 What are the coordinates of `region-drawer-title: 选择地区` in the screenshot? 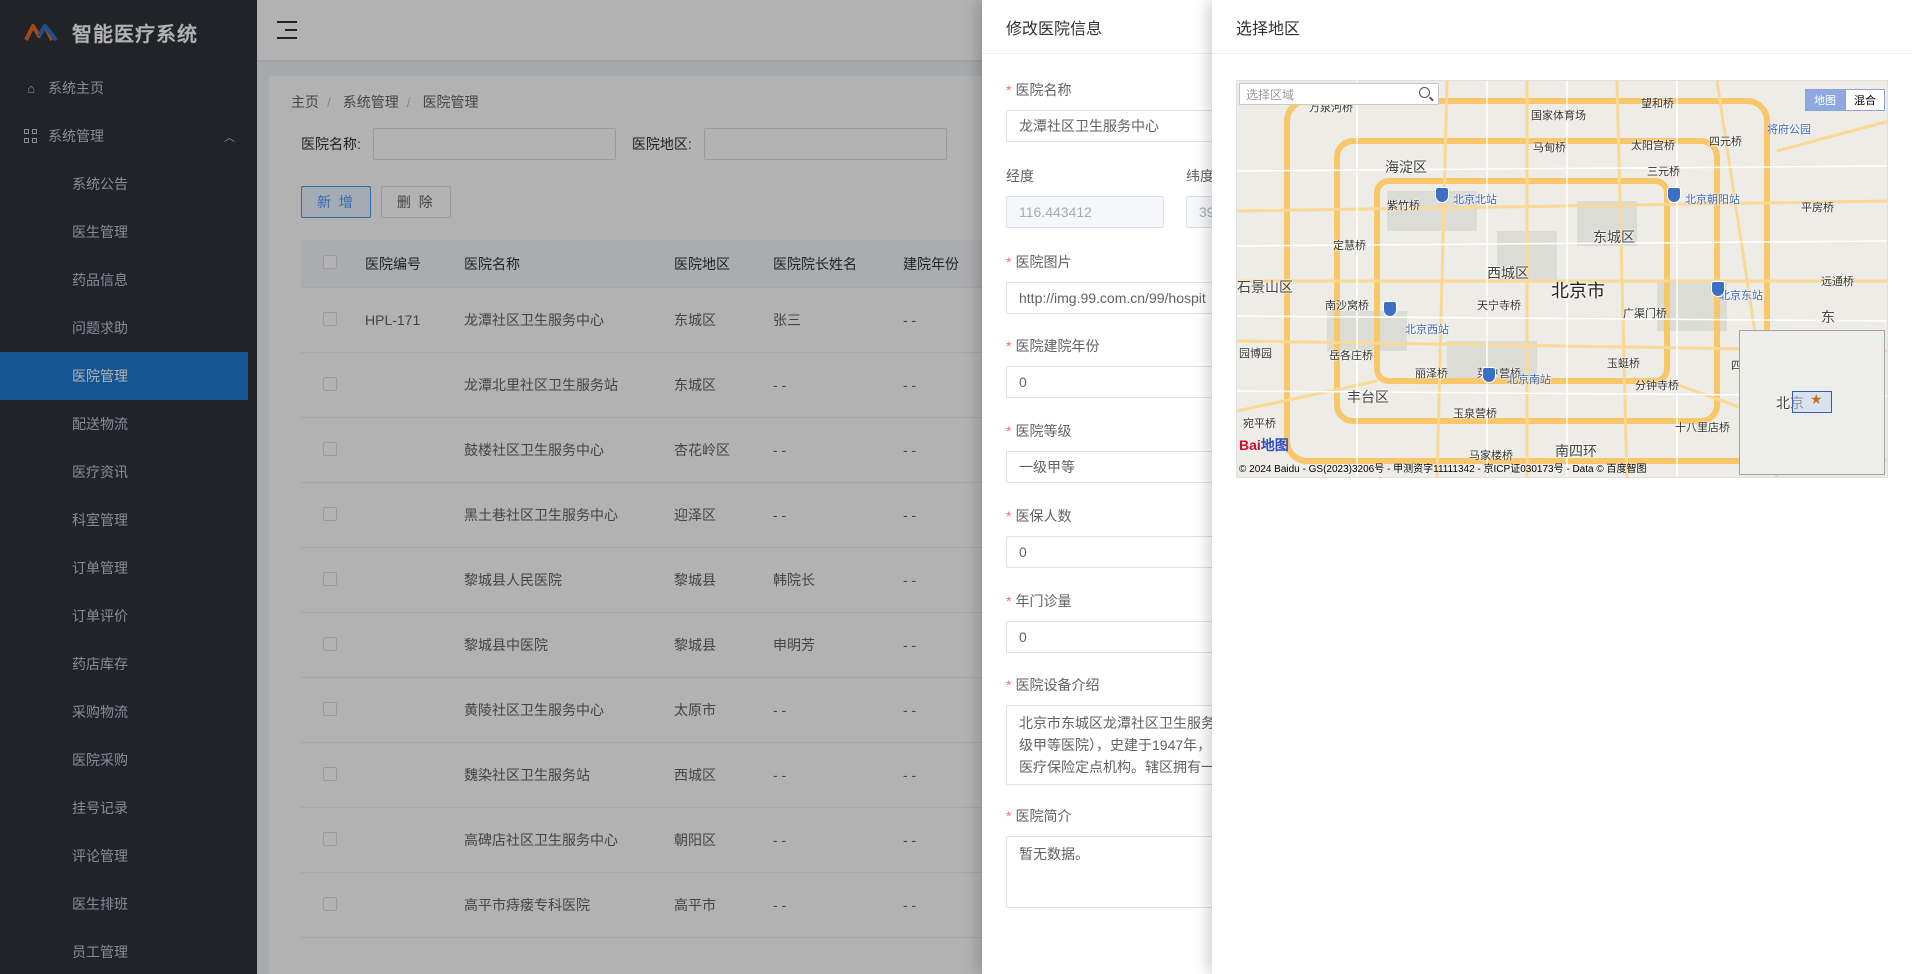 It's located at (1562, 27).